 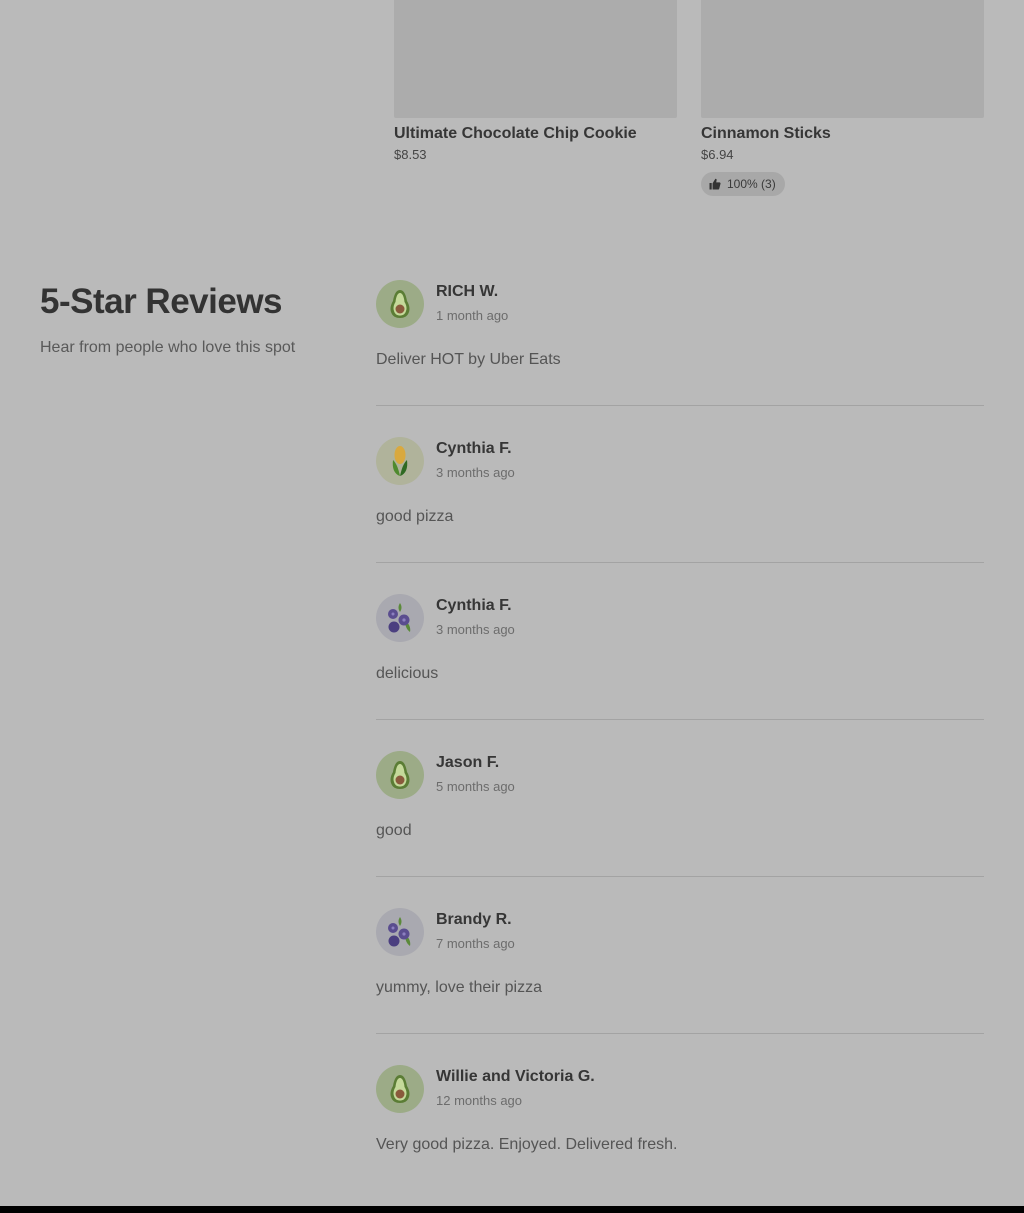 What do you see at coordinates (475, 943) in the screenshot?
I see `review-date: 7 months ago` at bounding box center [475, 943].